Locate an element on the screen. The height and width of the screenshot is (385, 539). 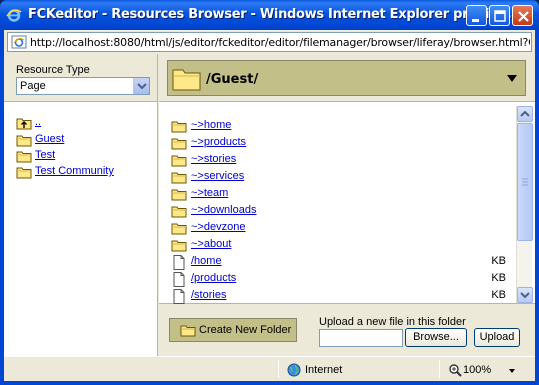
security-zone: Internet is located at coordinates (324, 370).